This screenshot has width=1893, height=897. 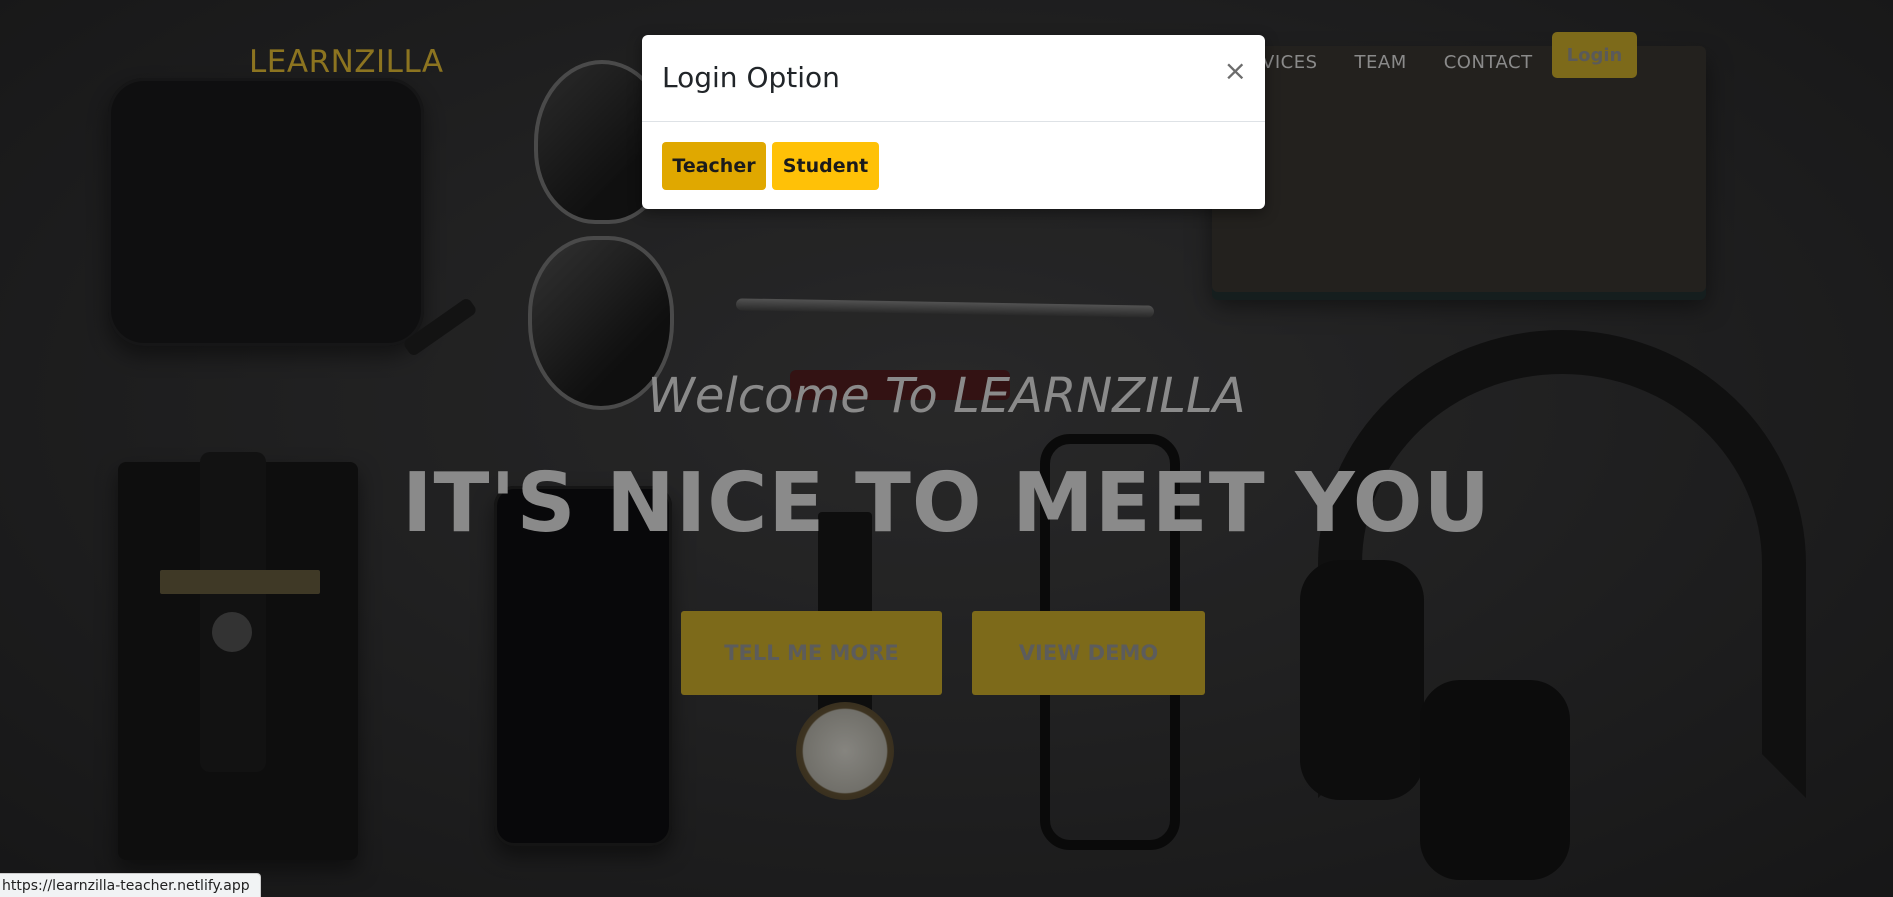 I want to click on brand-logo: LEARNZILLA, so click(x=346, y=62).